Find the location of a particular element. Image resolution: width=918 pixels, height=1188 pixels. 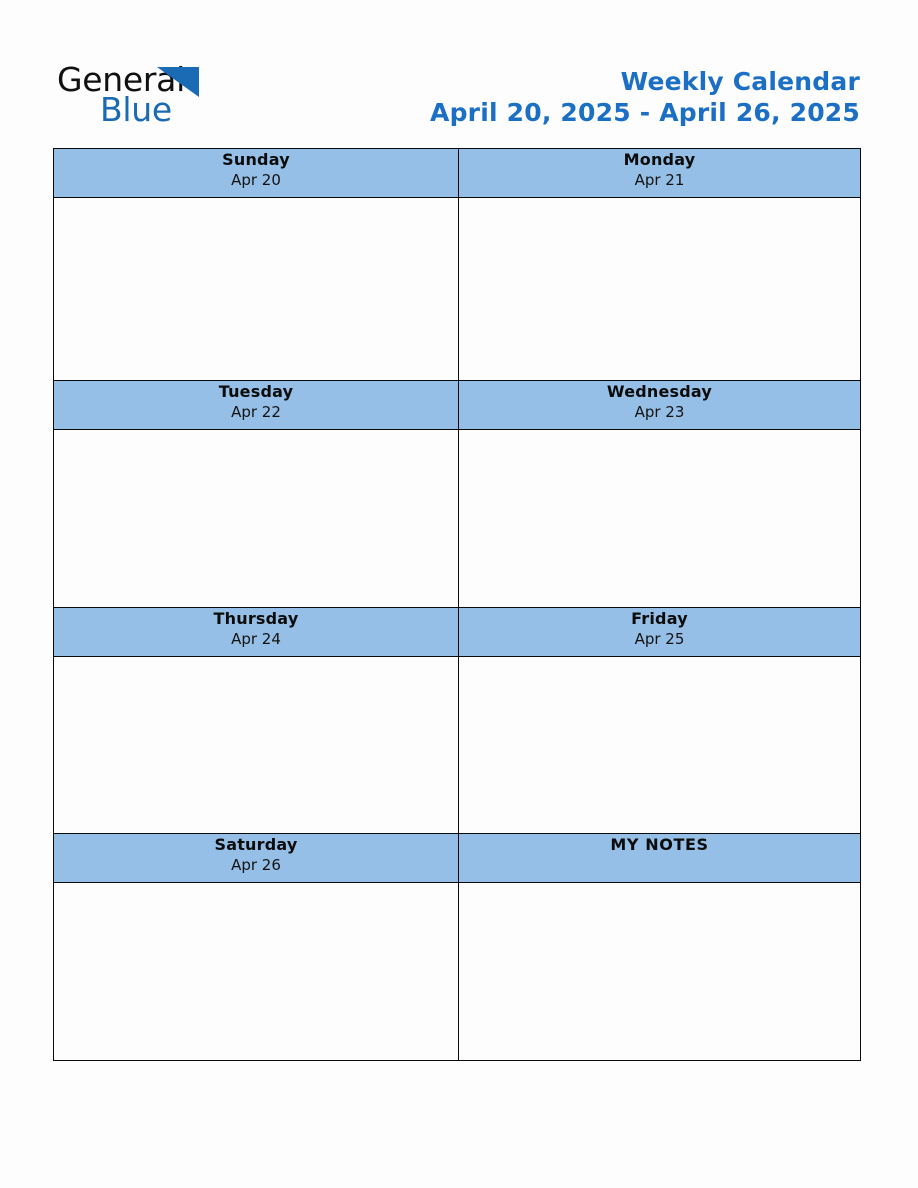

page-title: Weekly Calendar is located at coordinates (740, 81).